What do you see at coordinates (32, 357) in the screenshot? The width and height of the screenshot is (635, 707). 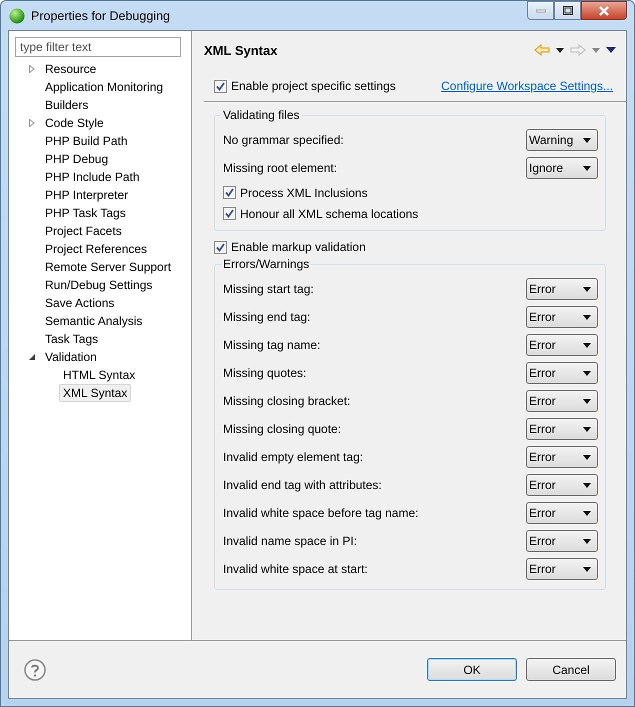 I see `collapse-icon` at bounding box center [32, 357].